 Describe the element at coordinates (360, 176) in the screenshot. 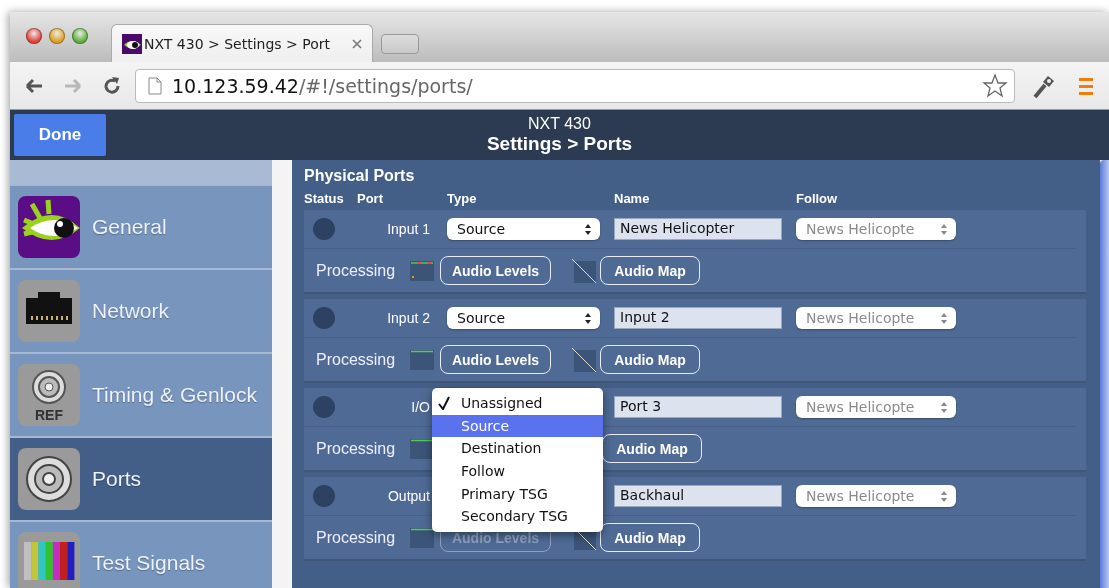

I see `section-title: Physical Ports` at that location.